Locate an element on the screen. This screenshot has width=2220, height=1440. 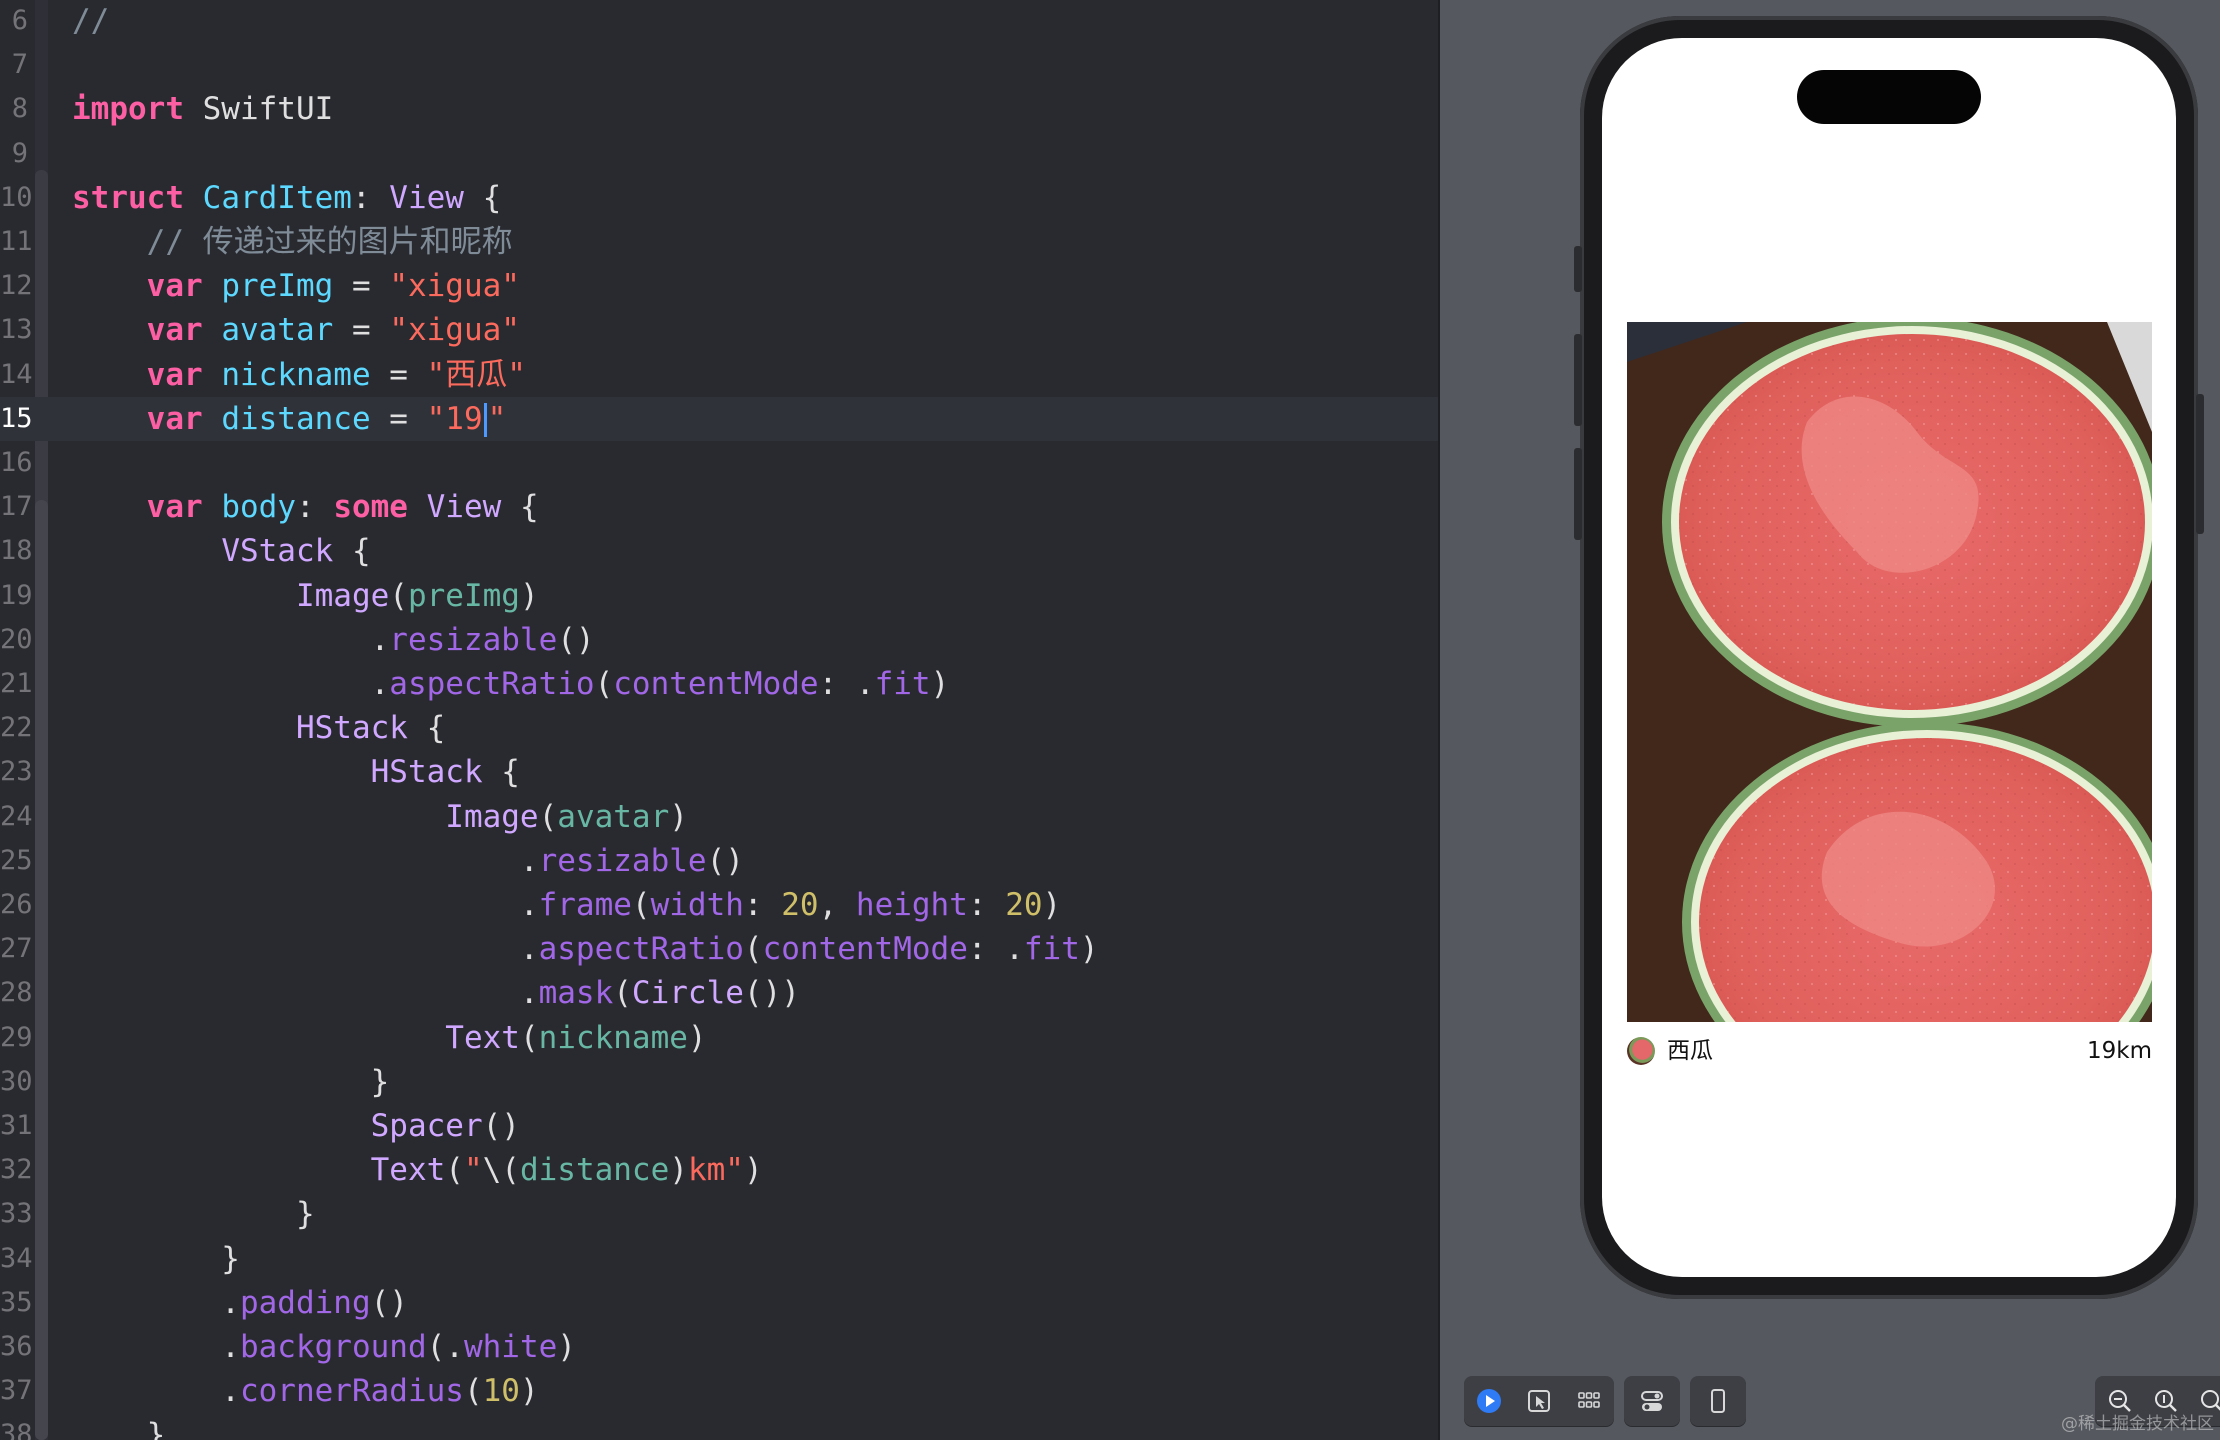
code-text: VStack { is located at coordinates (221, 551).